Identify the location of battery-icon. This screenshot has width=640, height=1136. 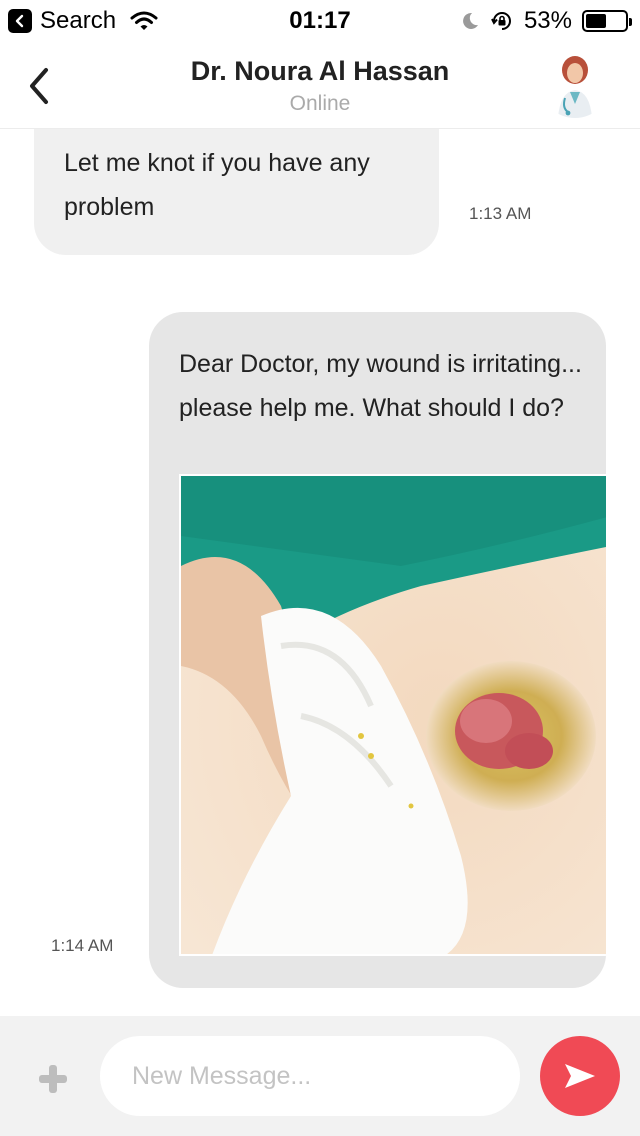
(607, 21).